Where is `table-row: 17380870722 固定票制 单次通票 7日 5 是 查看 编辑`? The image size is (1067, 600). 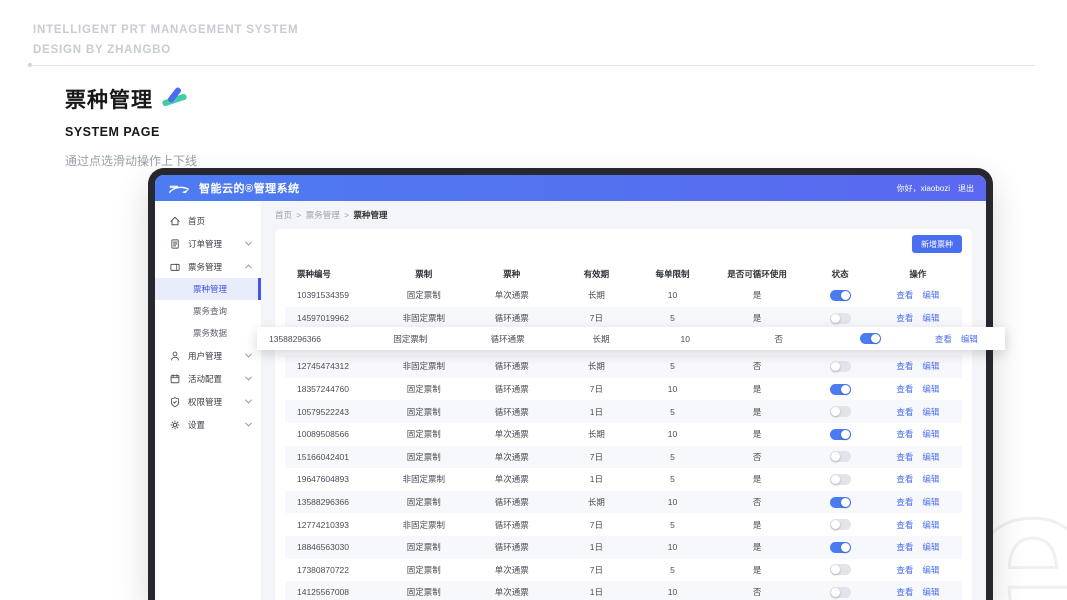
table-row: 17380870722 固定票制 单次通票 7日 5 是 查看 编辑 is located at coordinates (623, 570).